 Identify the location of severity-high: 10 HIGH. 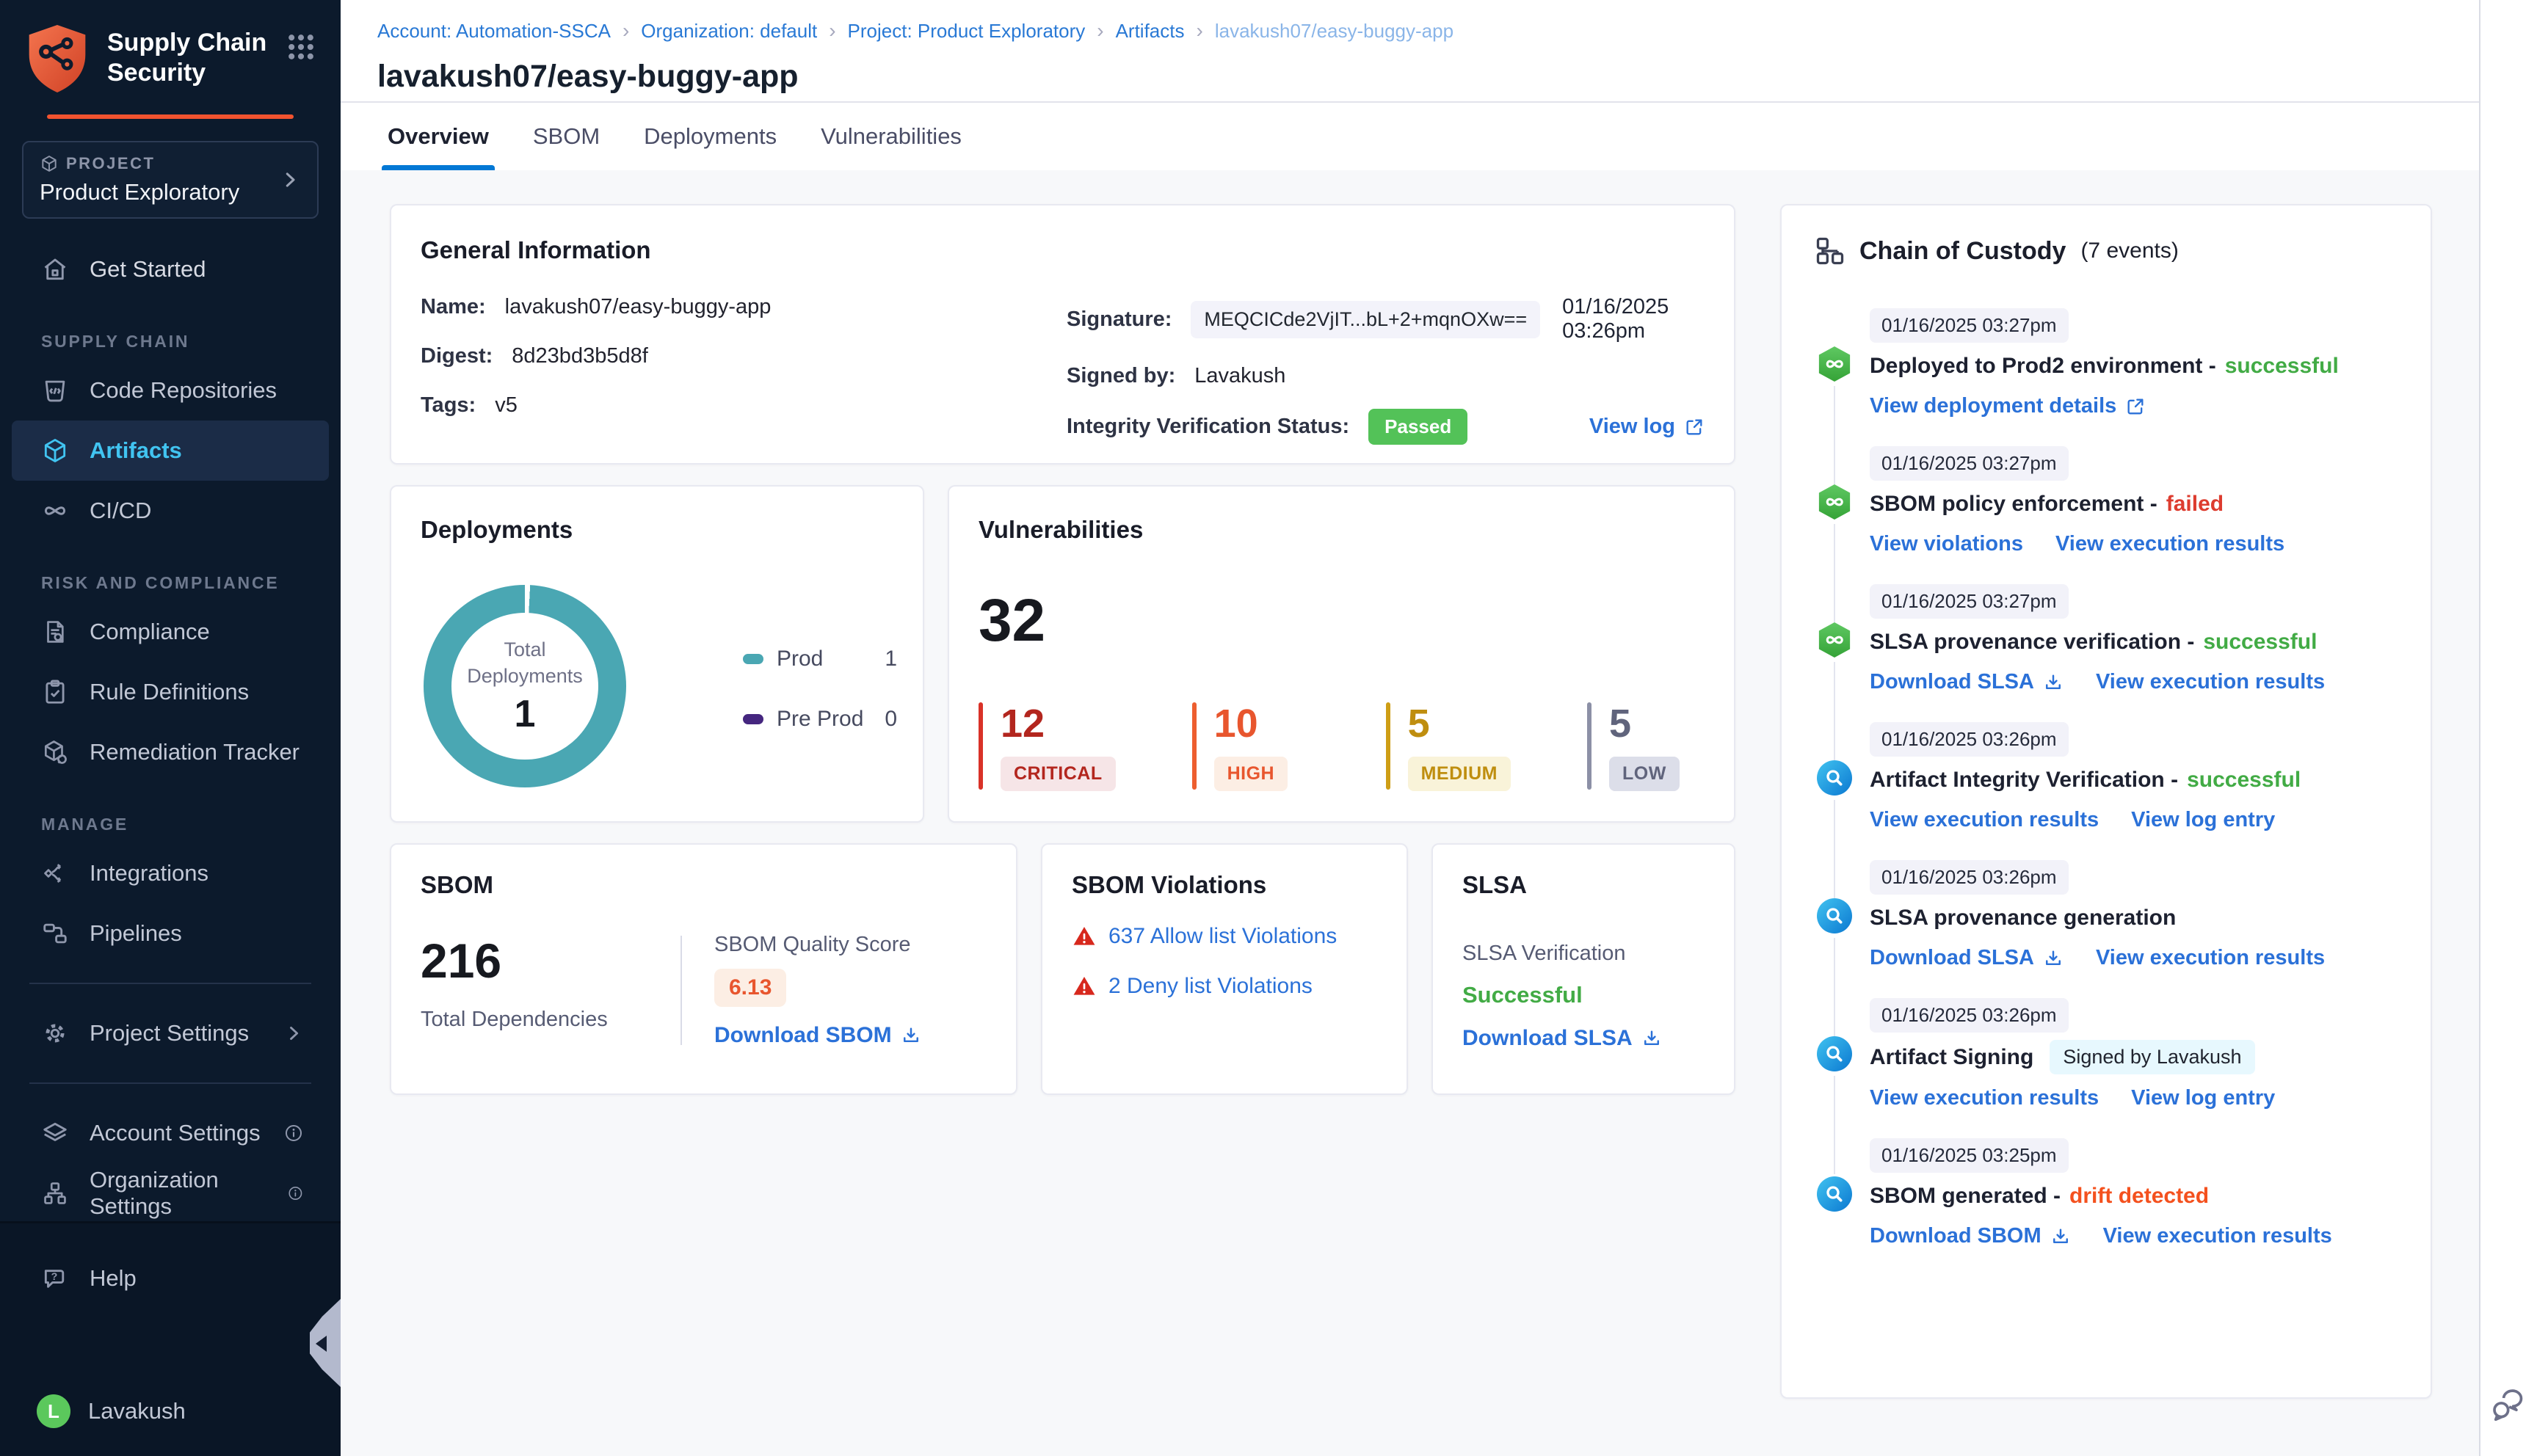
(1250, 746).